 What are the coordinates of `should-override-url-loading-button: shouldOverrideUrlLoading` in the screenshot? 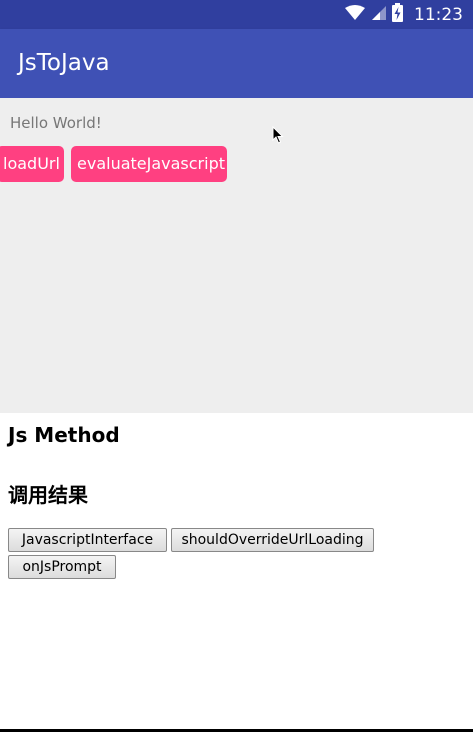 It's located at (272, 540).